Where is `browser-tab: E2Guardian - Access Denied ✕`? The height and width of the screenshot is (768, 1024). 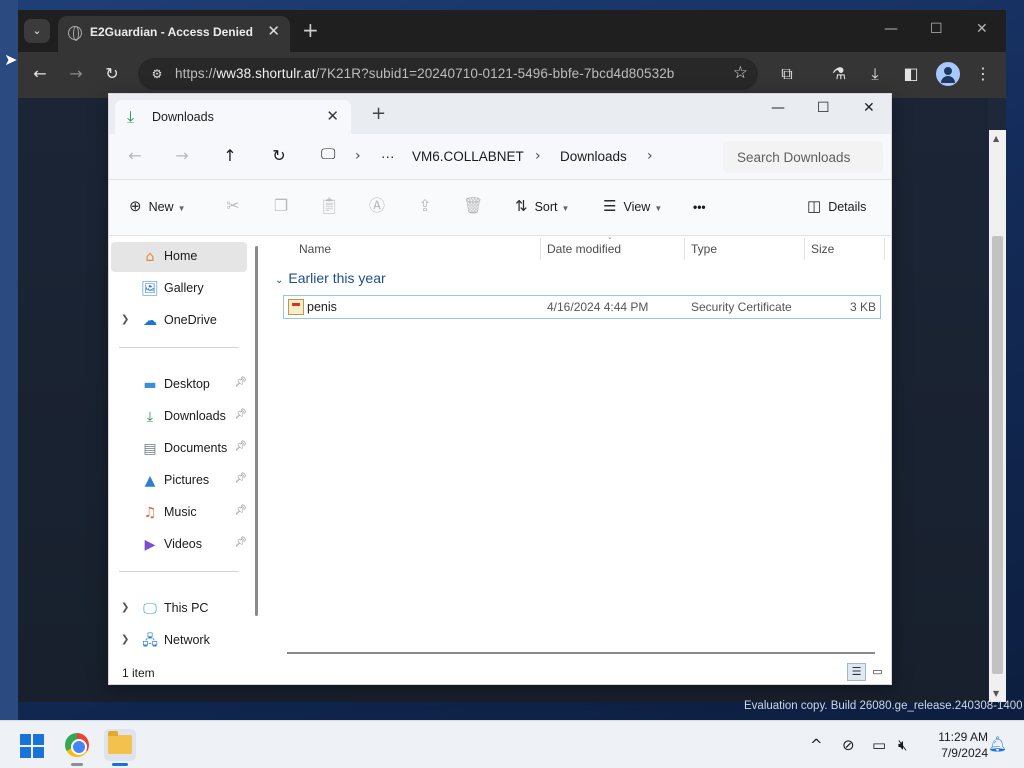
browser-tab: E2Guardian - Access Denied ✕ is located at coordinates (174, 34).